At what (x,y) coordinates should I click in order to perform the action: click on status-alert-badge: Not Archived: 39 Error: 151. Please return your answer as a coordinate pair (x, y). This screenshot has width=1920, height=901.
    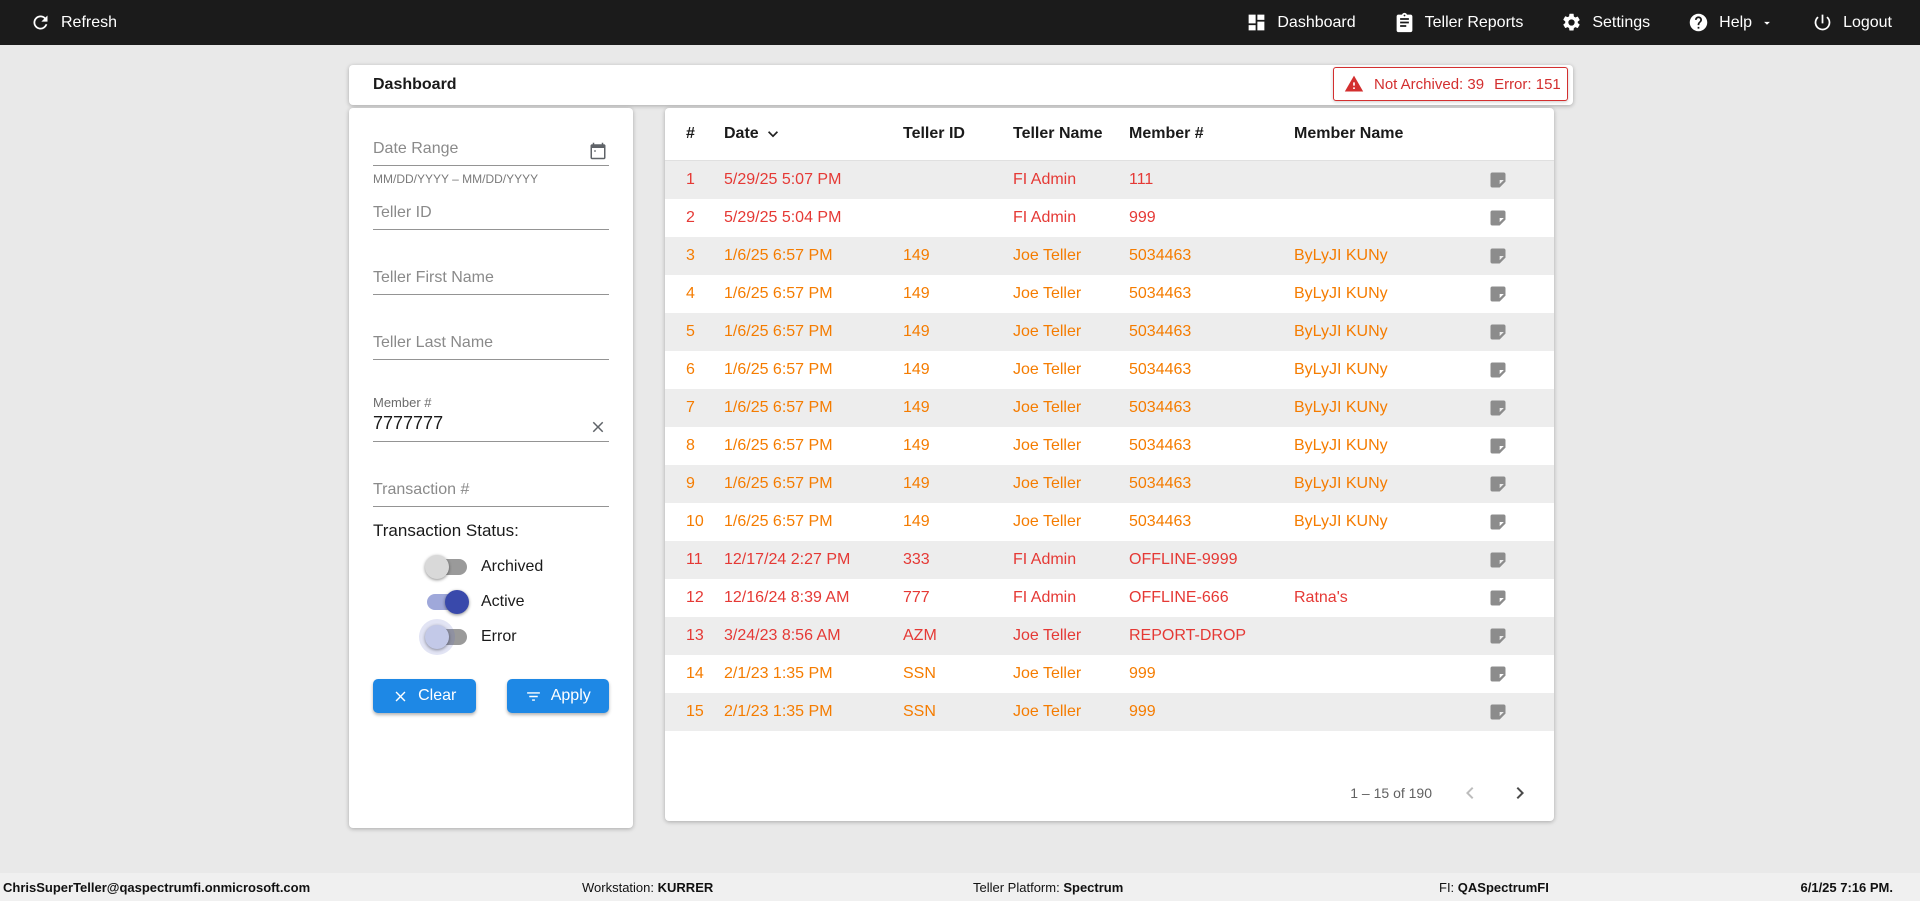
    Looking at the image, I should click on (1450, 84).